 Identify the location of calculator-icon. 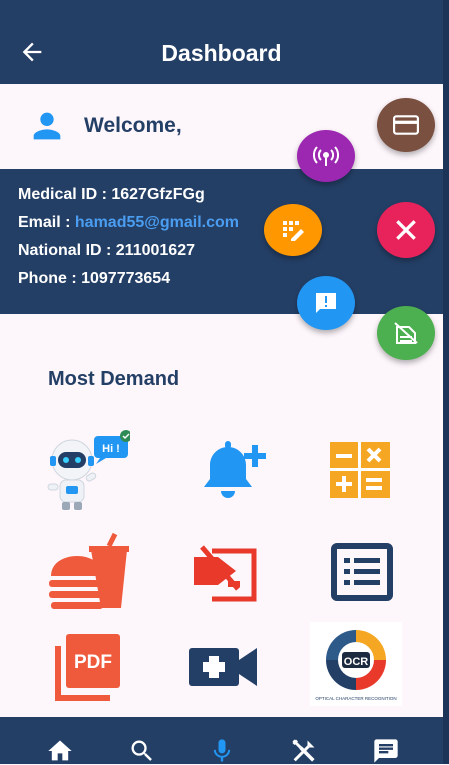
(360, 470).